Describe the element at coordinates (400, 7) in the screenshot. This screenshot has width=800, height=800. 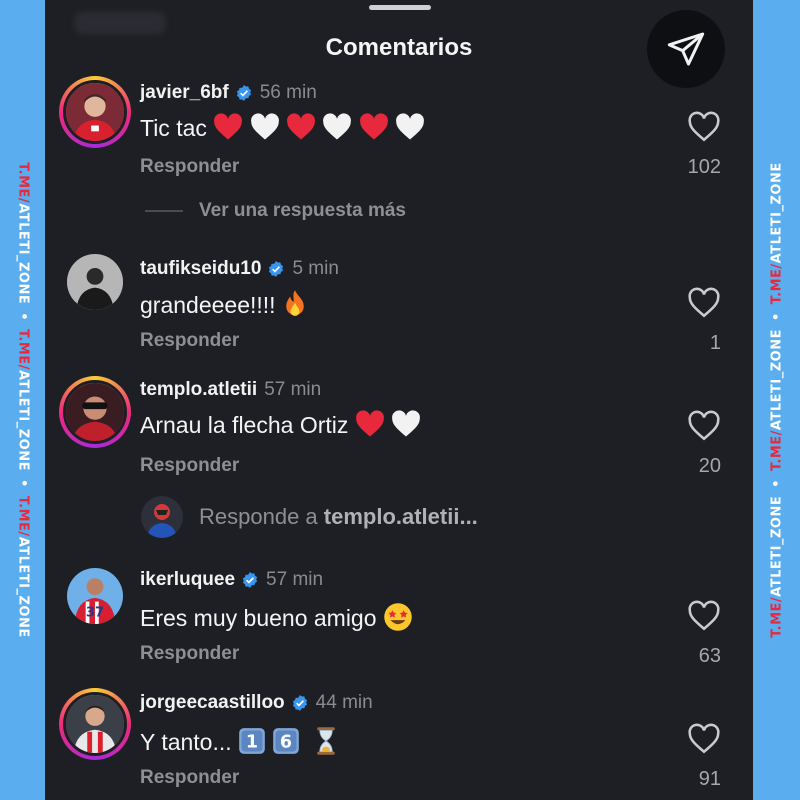
I see `sheet-drag-handle` at that location.